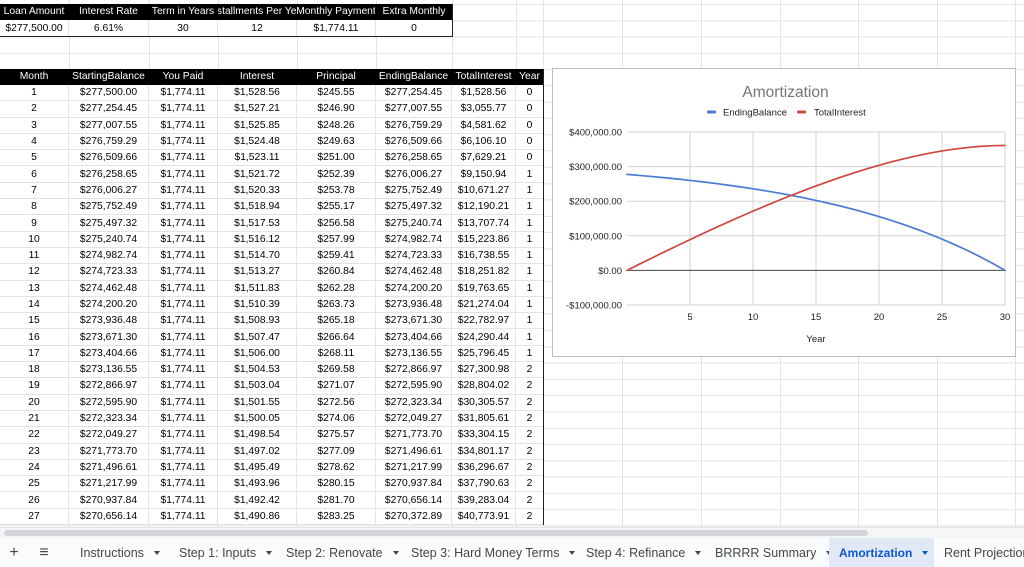  I want to click on cell-total-interest: $9,150.94, so click(484, 174).